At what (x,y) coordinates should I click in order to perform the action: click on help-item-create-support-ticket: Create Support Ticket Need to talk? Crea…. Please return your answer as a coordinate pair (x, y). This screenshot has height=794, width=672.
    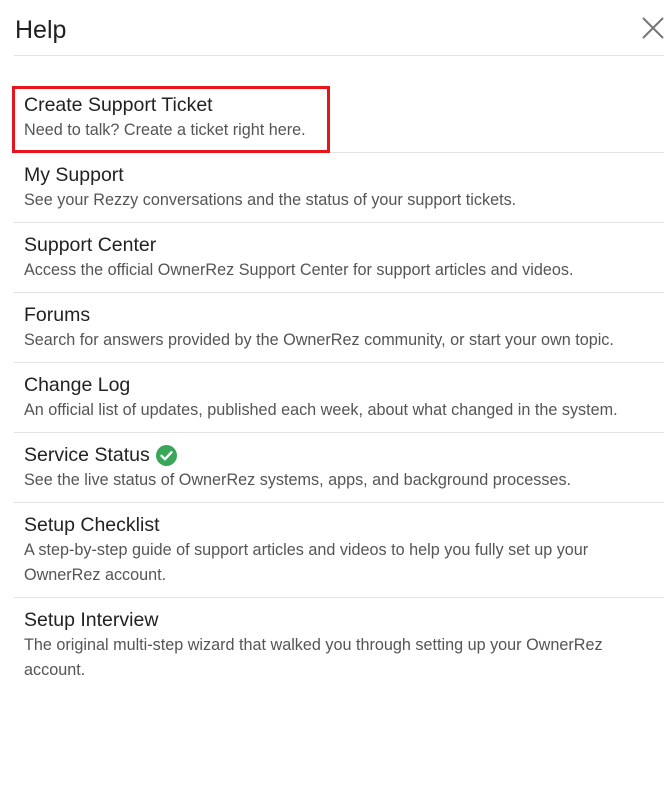
    Looking at the image, I should click on (338, 118).